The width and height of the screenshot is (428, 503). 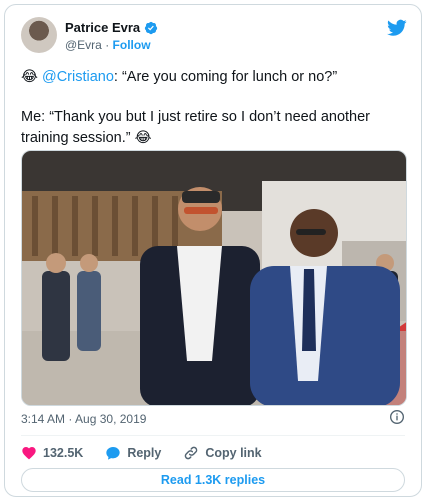 I want to click on follow-button: Follow, so click(x=132, y=45).